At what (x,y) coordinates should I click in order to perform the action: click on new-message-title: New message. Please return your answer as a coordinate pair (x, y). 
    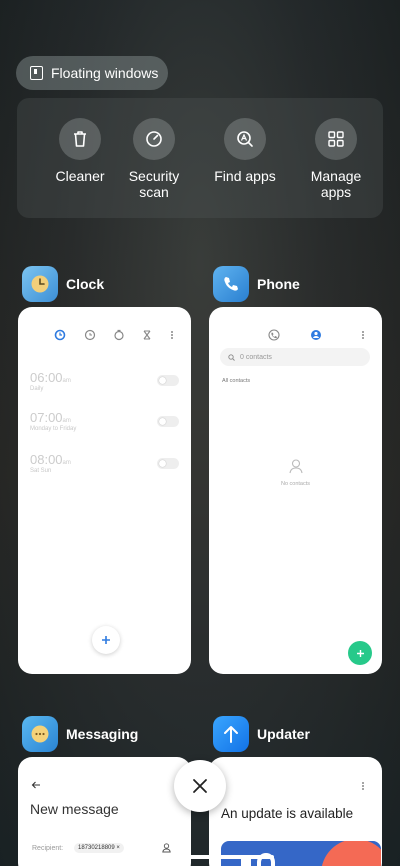
    Looking at the image, I should click on (74, 809).